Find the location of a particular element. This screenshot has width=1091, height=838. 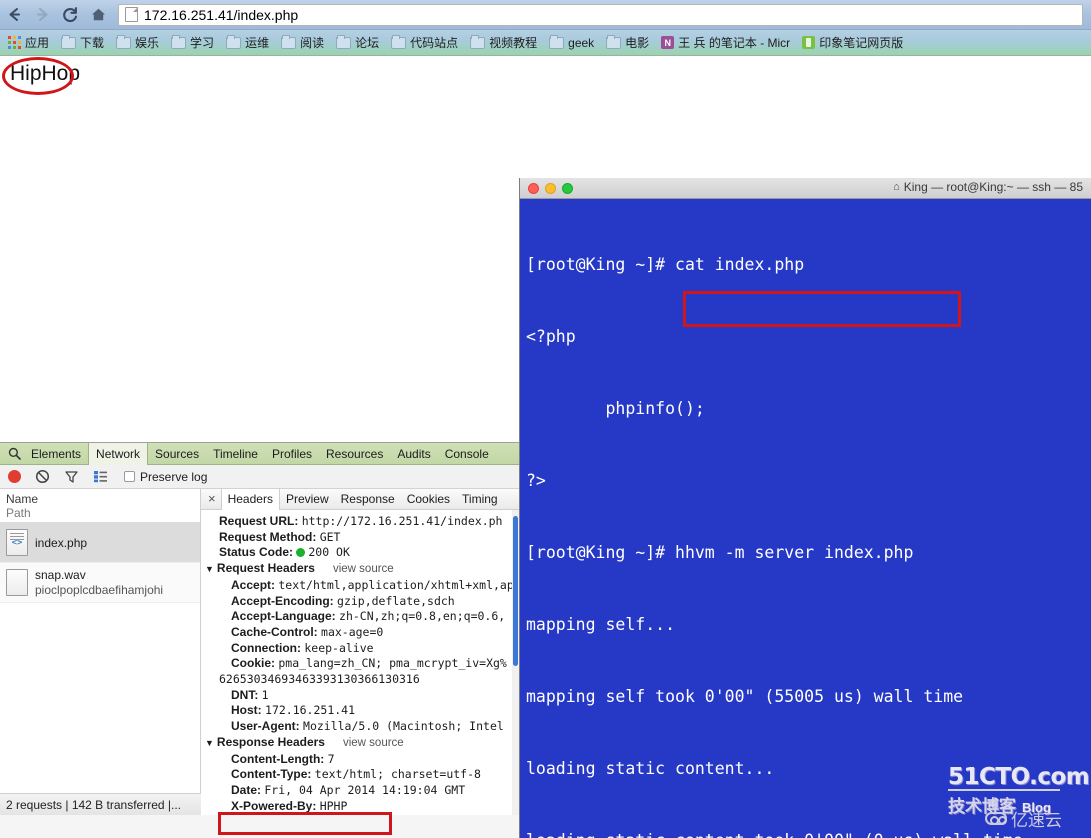

tab-audits: Audits is located at coordinates (413, 454).